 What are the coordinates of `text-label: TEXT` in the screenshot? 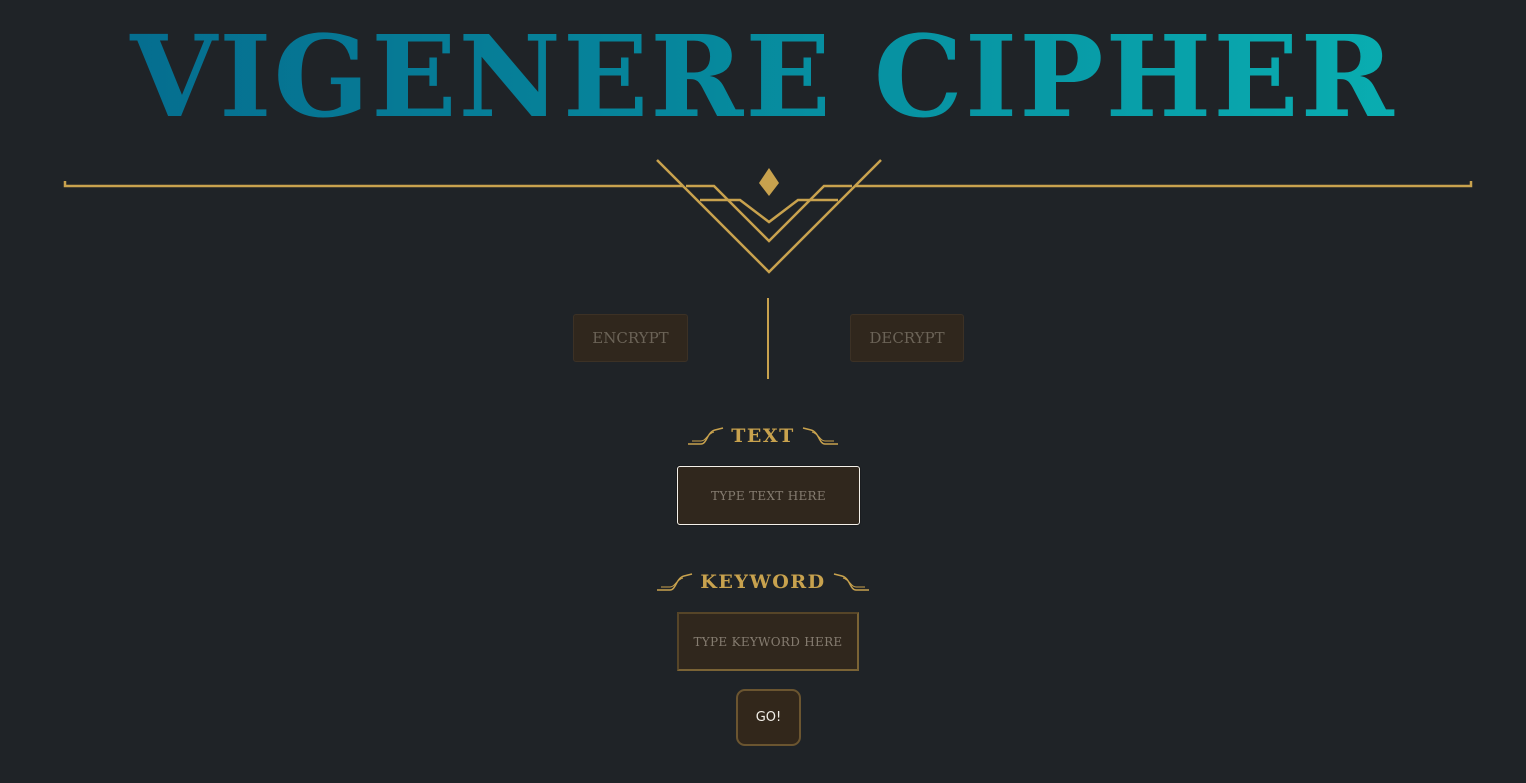 It's located at (763, 436).